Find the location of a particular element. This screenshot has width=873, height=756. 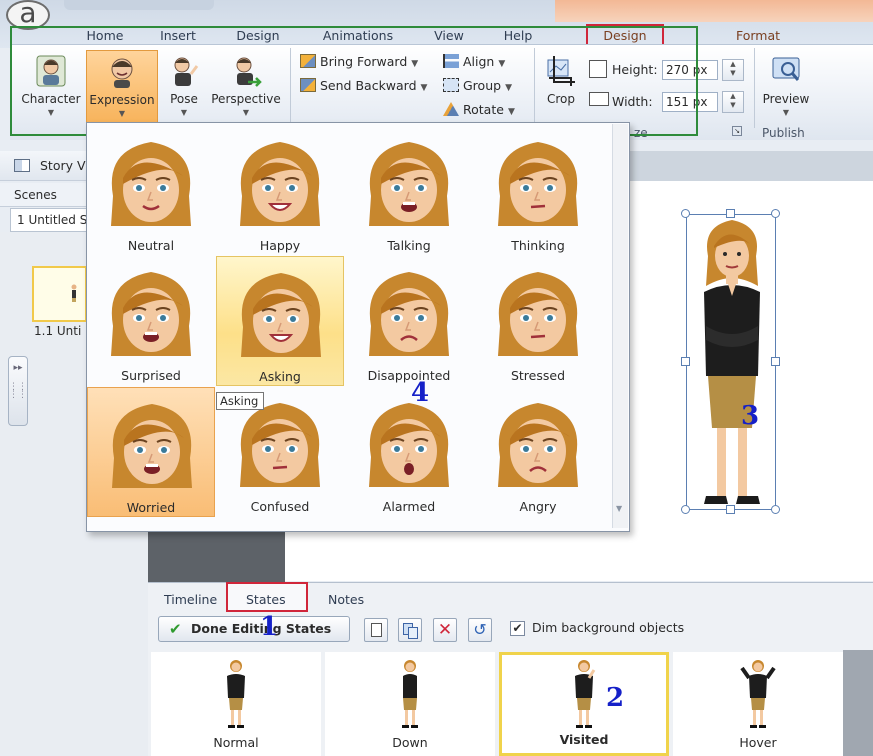

perspective-icon is located at coordinates (249, 72).